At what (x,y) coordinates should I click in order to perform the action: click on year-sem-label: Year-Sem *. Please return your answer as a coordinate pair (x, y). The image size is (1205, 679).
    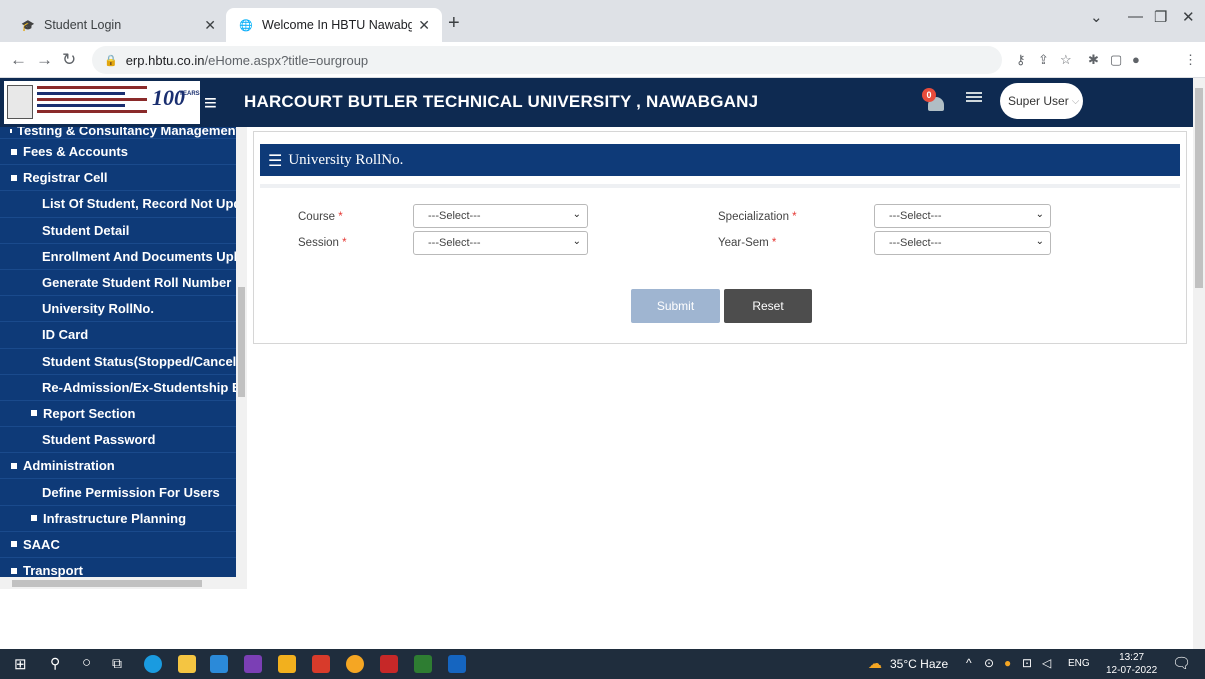
    Looking at the image, I should click on (747, 243).